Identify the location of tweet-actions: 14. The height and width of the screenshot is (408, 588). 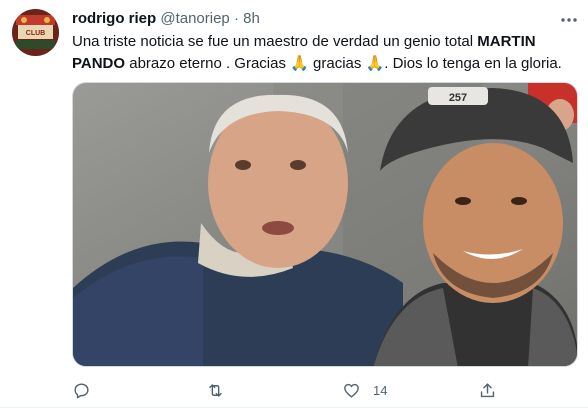
(287, 390).